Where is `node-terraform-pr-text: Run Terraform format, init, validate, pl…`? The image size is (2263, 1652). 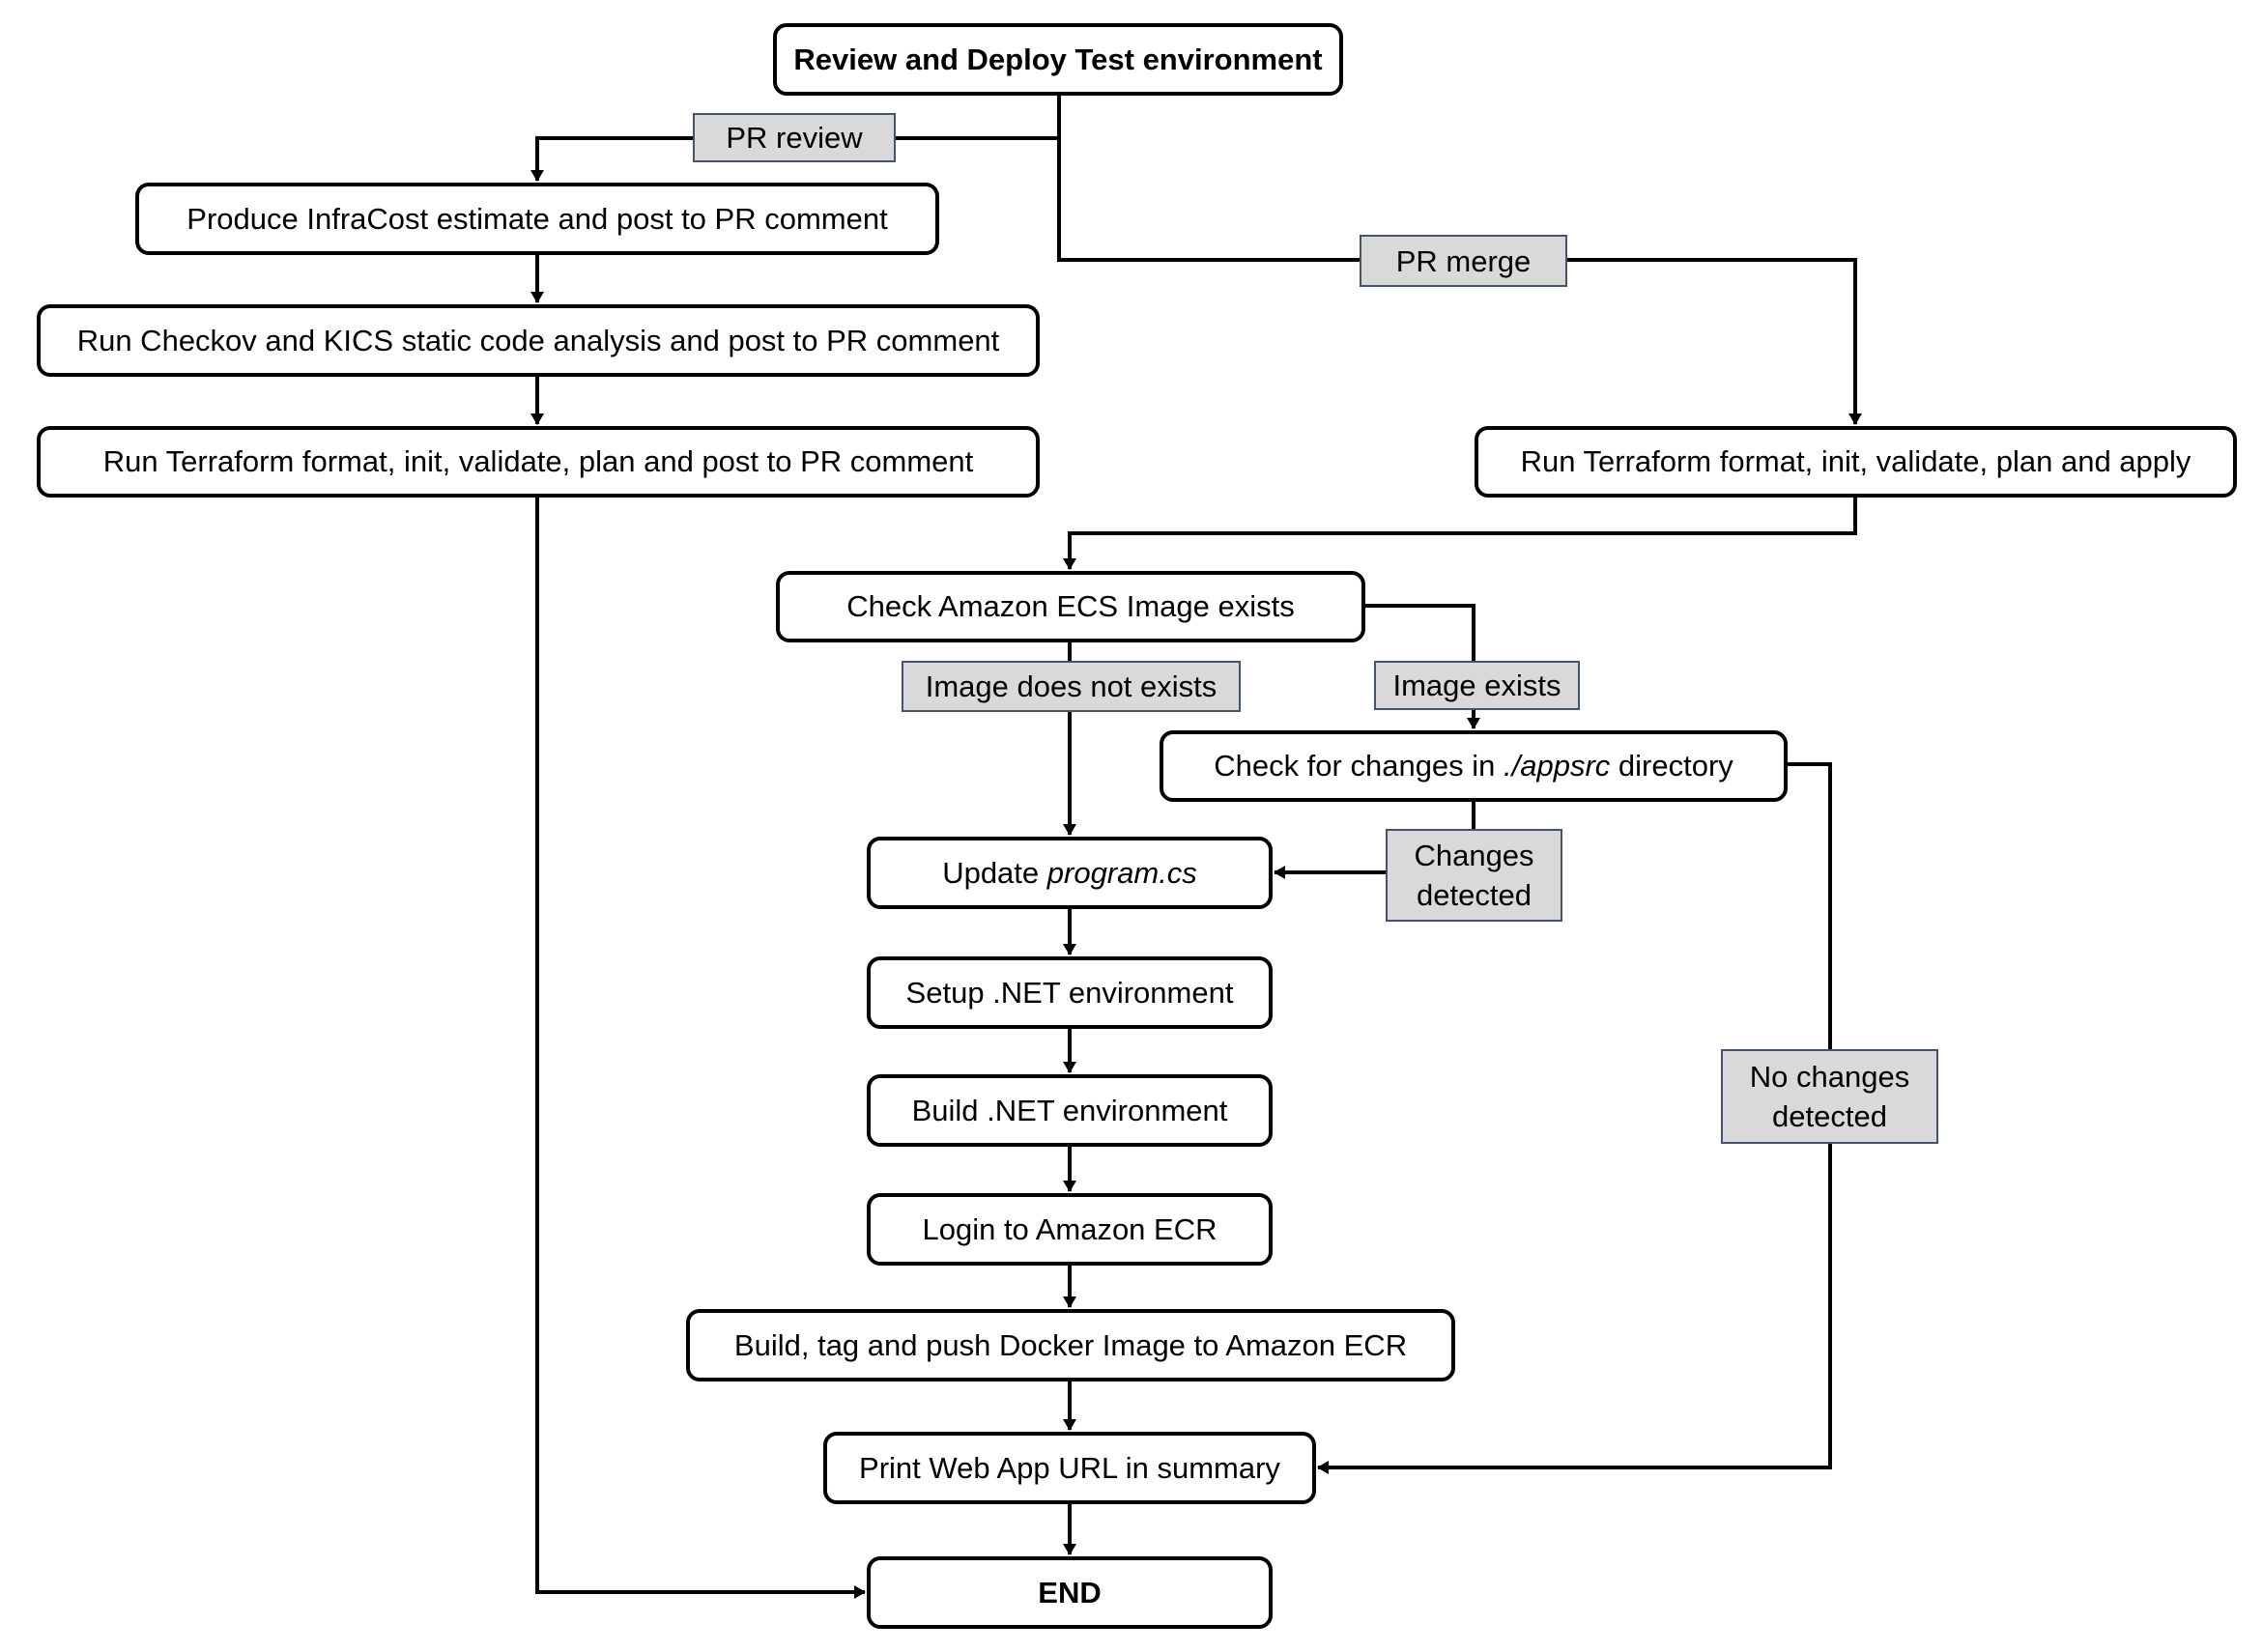
node-terraform-pr-text: Run Terraform format, init, validate, pl… is located at coordinates (538, 461).